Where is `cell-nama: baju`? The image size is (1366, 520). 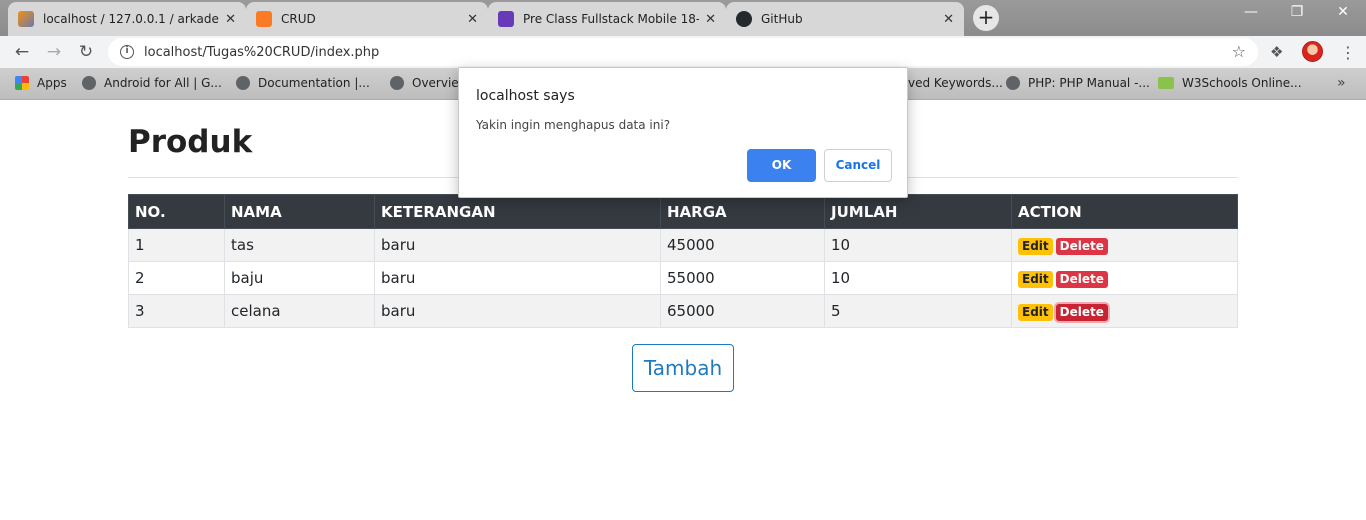 cell-nama: baju is located at coordinates (299, 278).